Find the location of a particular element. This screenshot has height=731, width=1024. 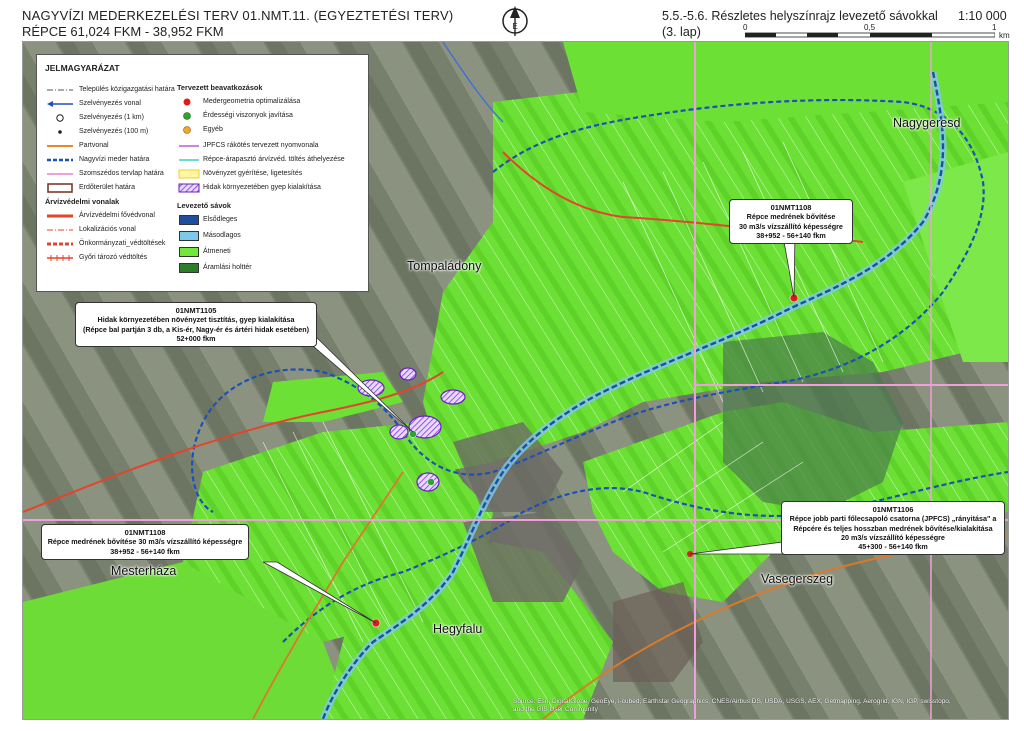

callout-id: 01NMT1105 is located at coordinates (196, 310).